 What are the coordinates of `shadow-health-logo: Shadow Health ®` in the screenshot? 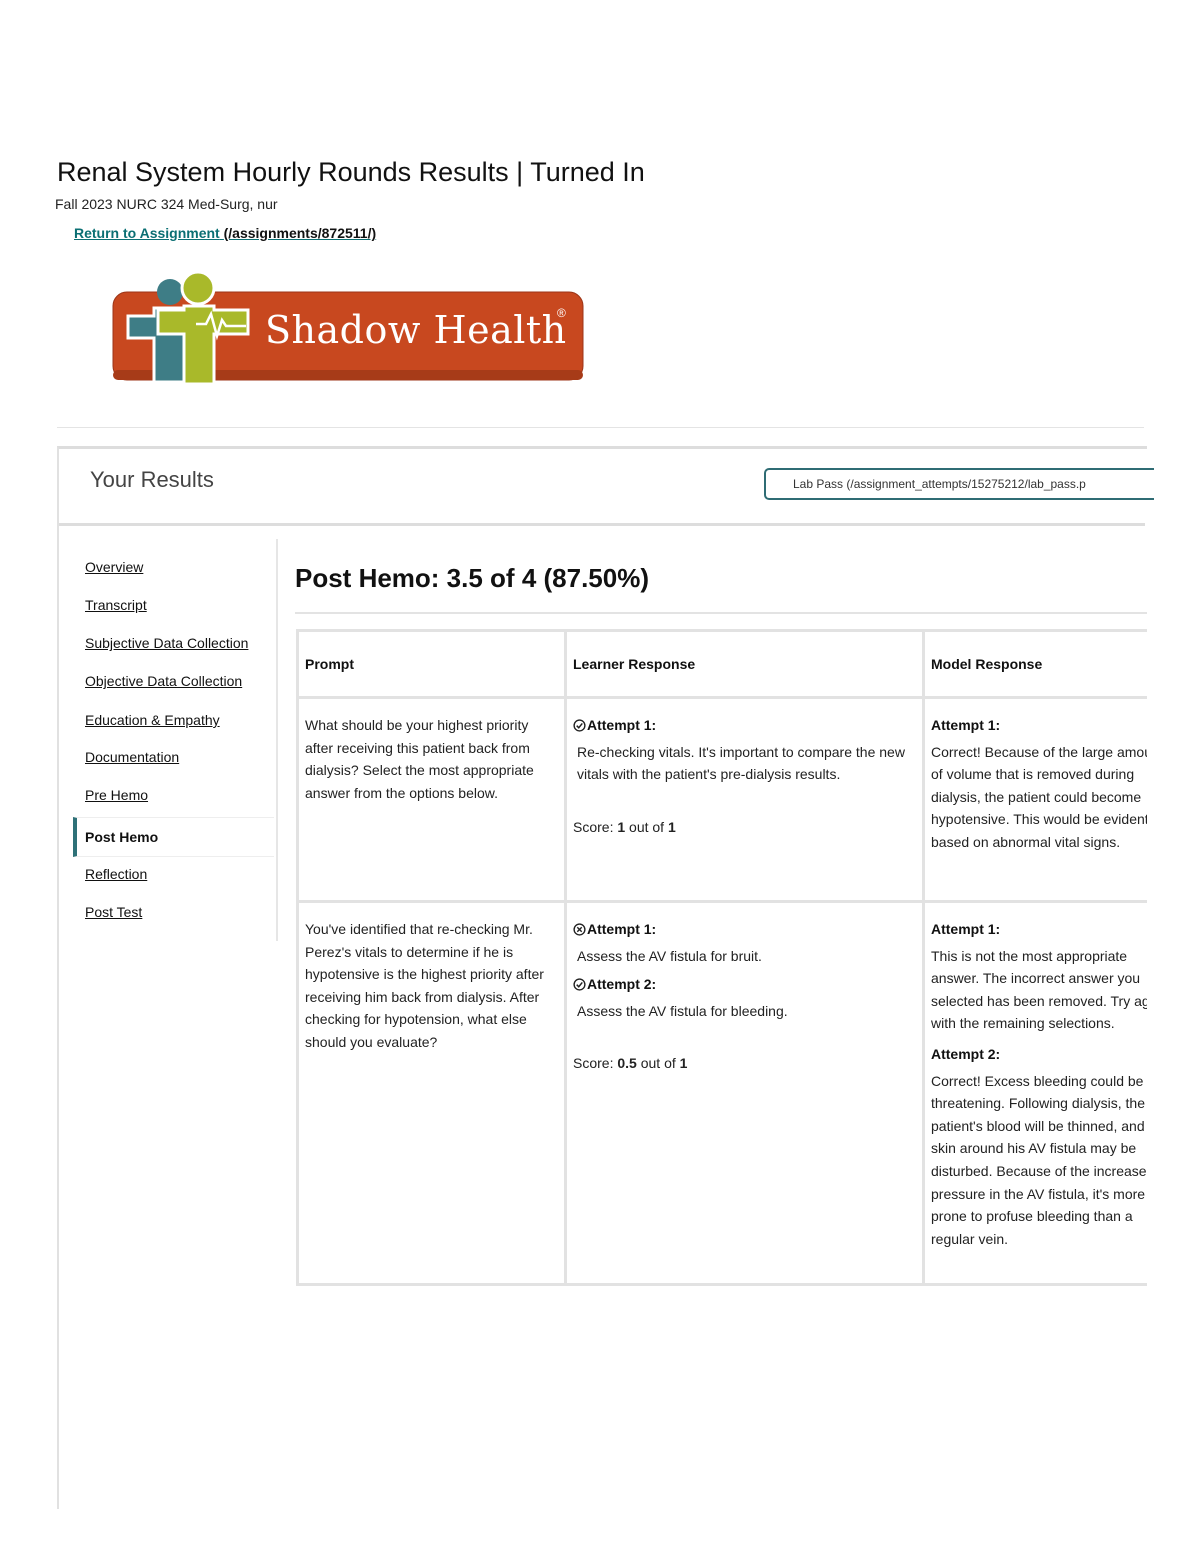 It's located at (348, 335).